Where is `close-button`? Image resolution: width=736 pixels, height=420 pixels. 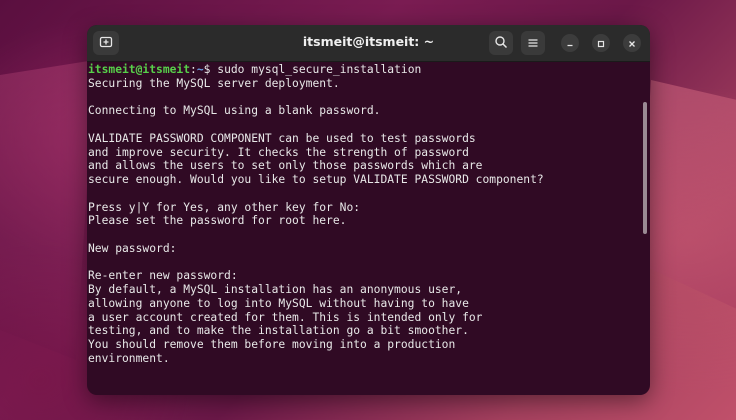
close-button is located at coordinates (632, 43).